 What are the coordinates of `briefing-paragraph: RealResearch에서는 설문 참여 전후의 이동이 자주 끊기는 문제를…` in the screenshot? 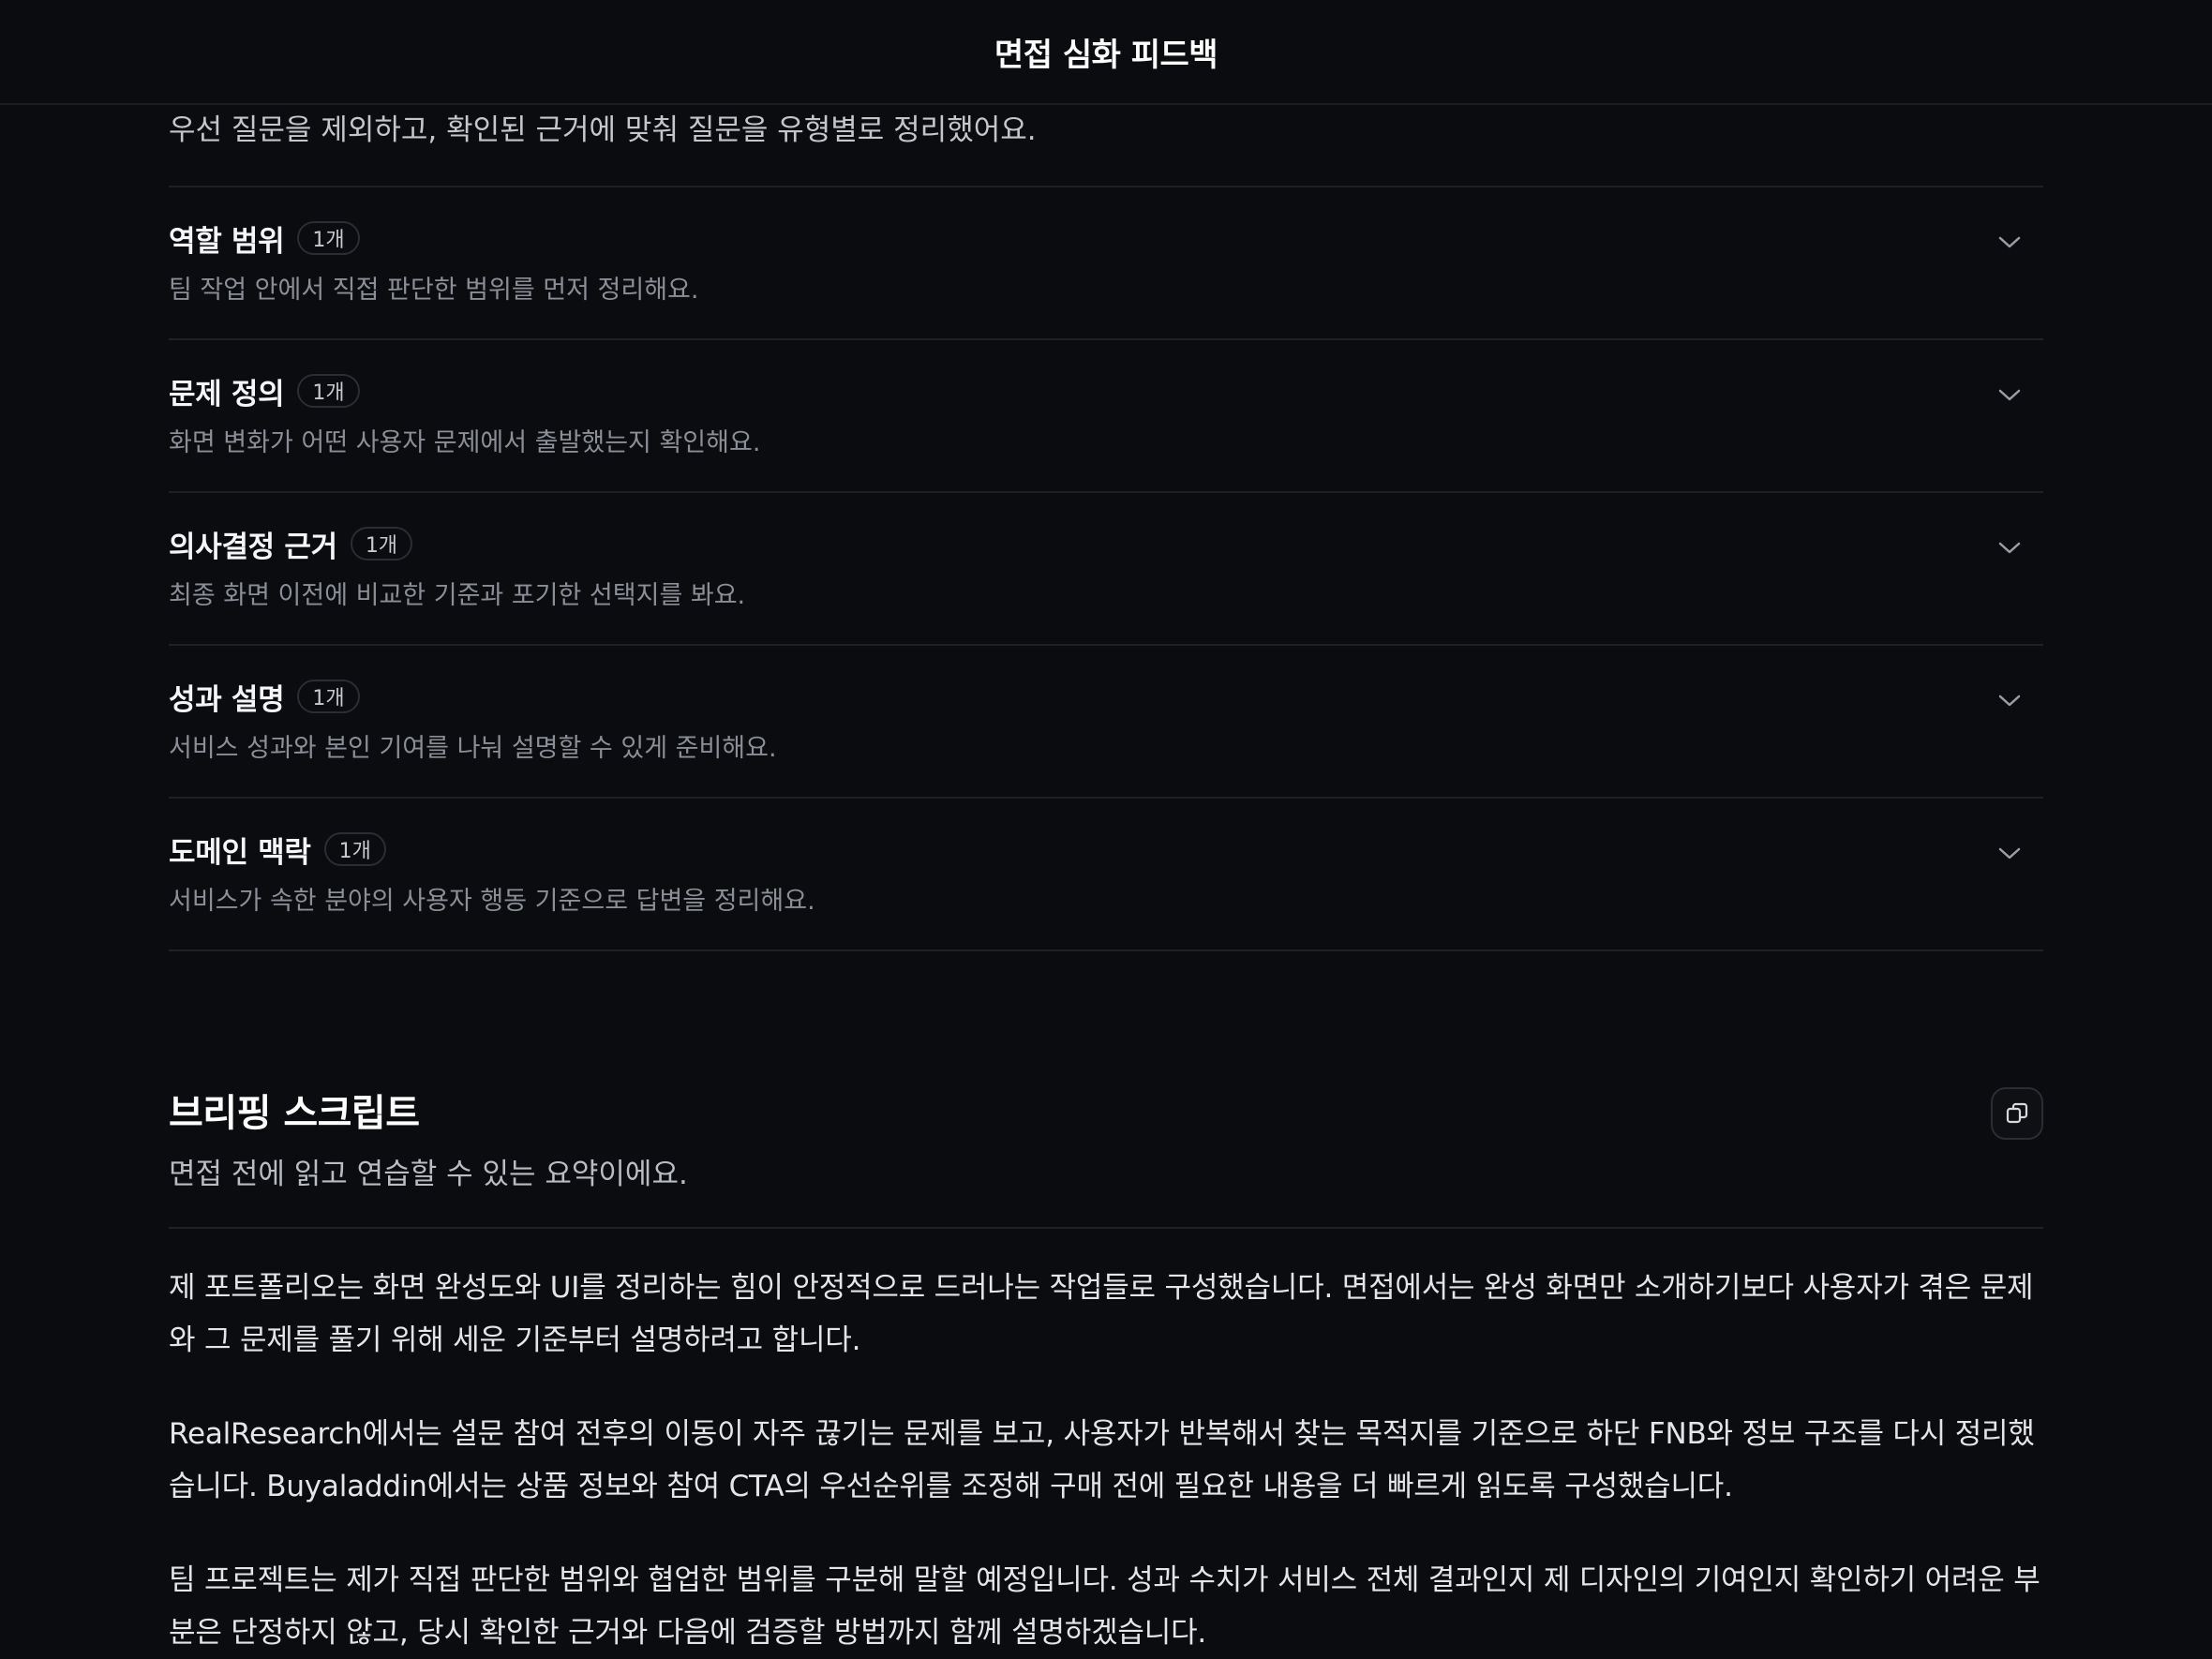 It's located at (1102, 1460).